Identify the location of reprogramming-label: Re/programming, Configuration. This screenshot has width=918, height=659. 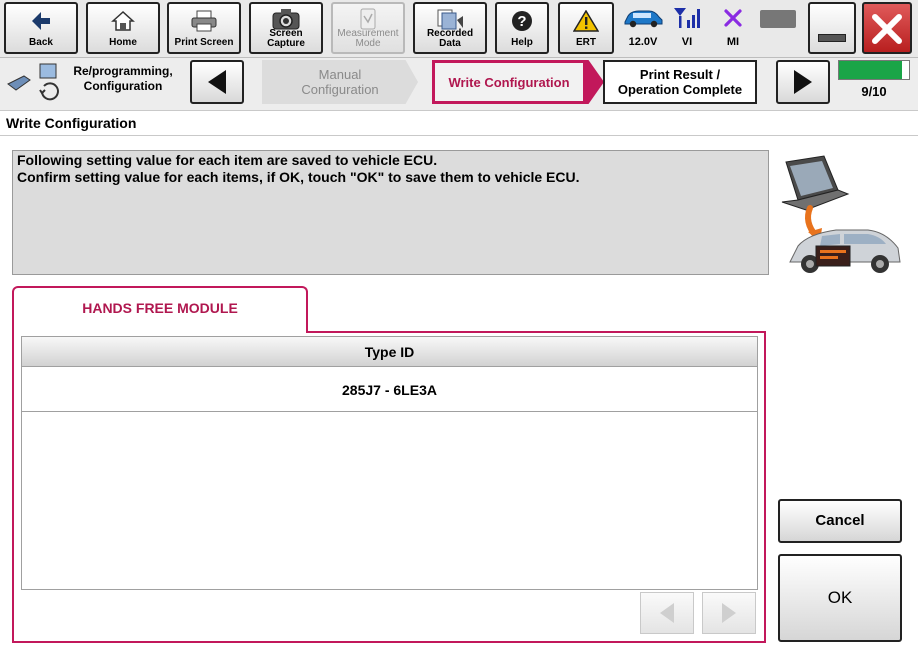
(123, 79).